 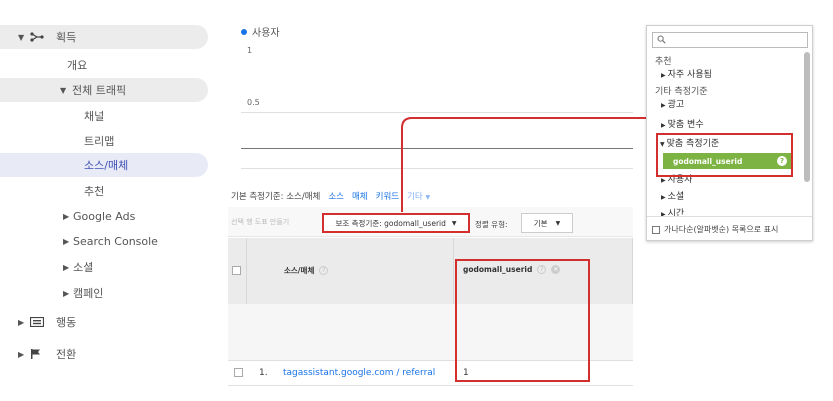 What do you see at coordinates (807, 117) in the screenshot?
I see `dropdown-scrollbar` at bounding box center [807, 117].